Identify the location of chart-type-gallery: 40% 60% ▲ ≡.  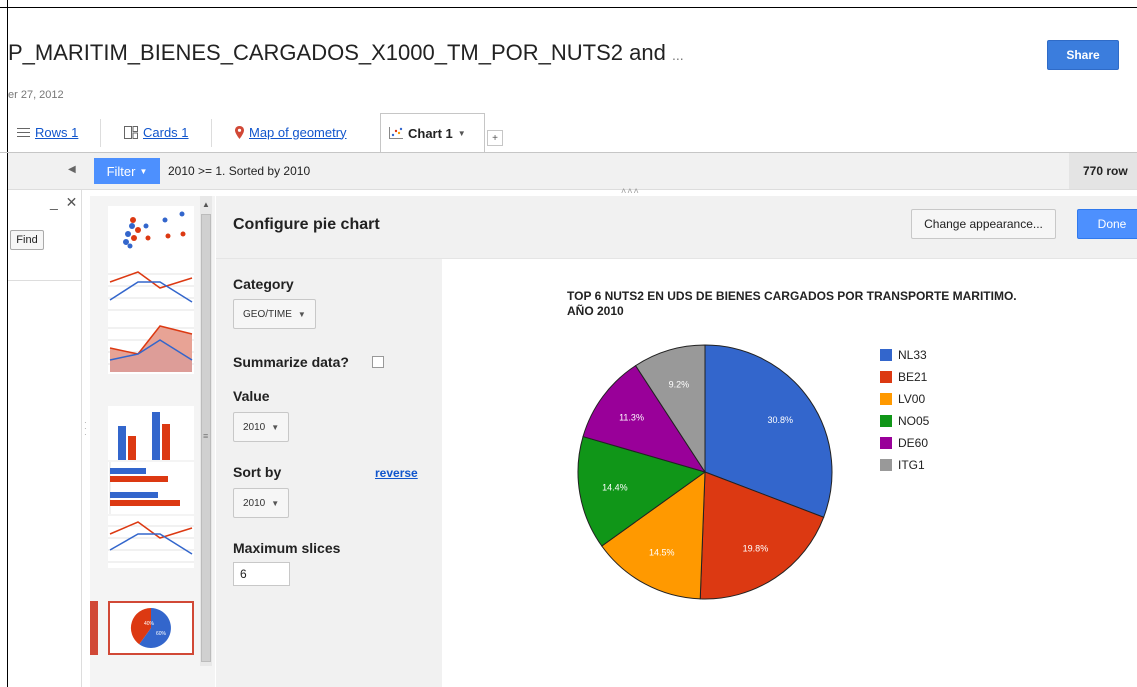
(152, 441).